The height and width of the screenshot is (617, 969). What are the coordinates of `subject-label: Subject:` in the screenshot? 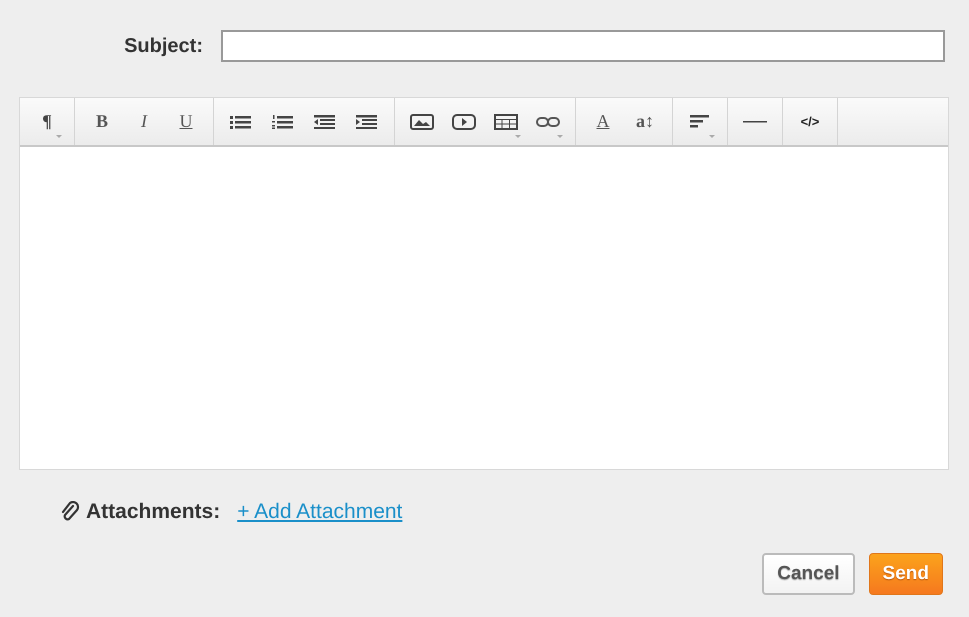 It's located at (163, 46).